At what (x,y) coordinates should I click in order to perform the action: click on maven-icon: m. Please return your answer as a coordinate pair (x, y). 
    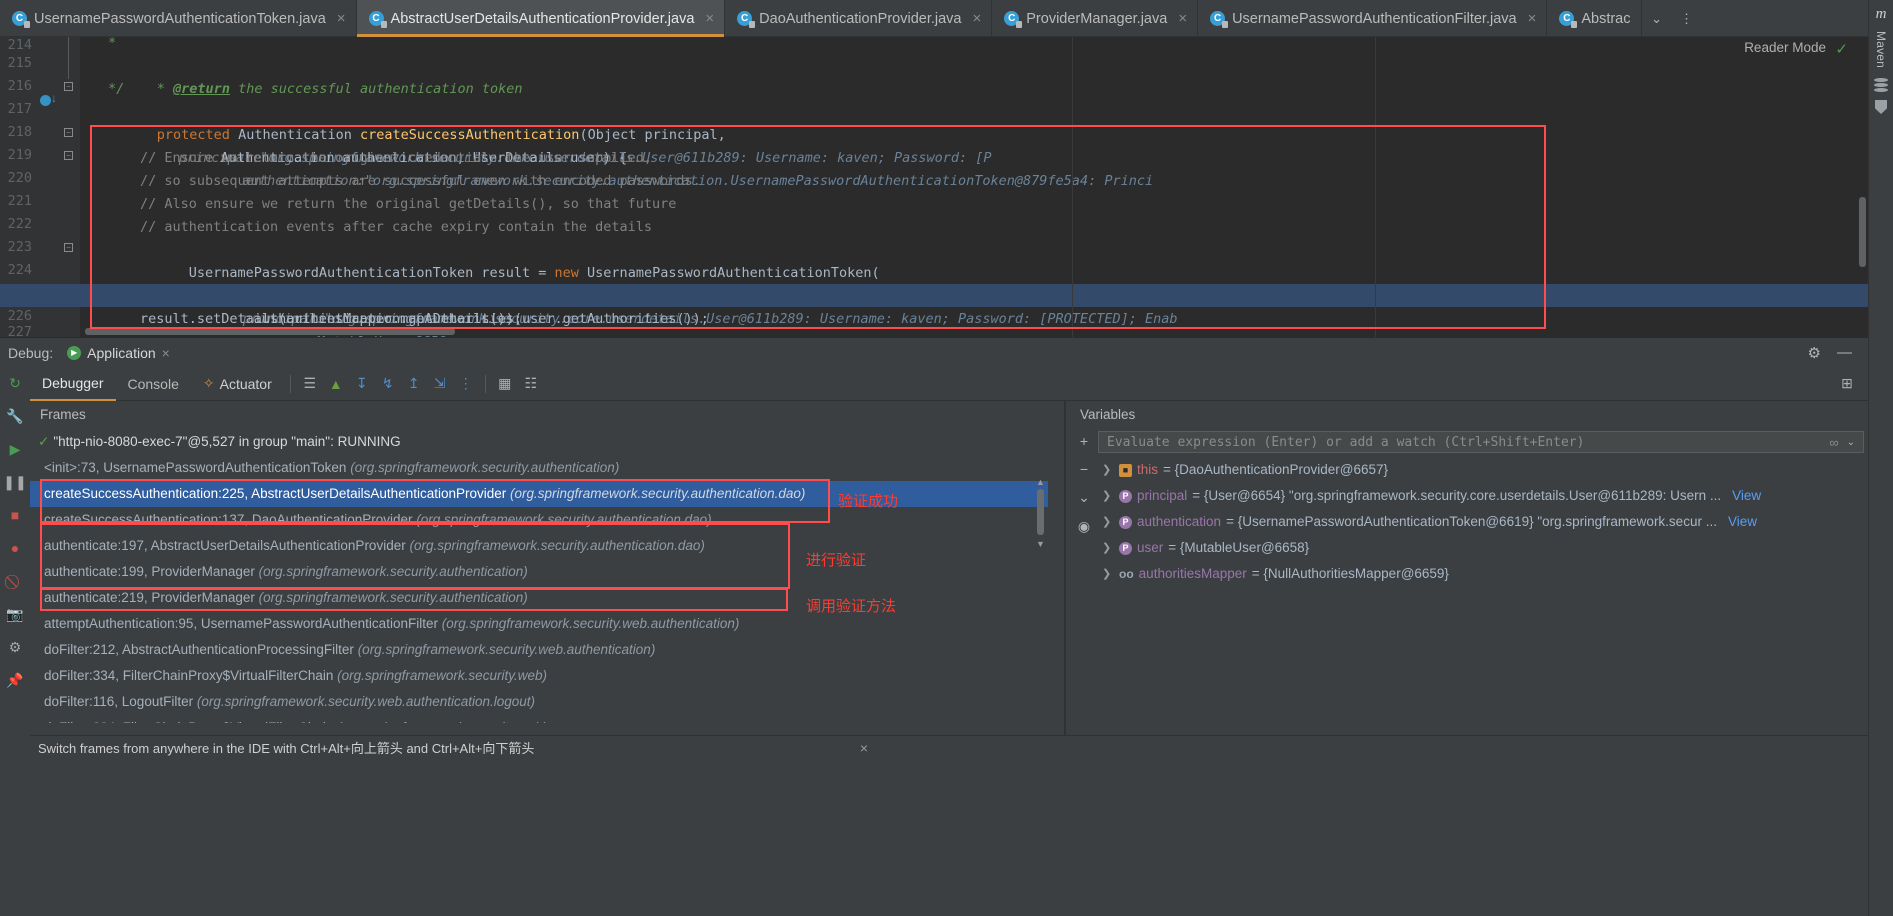
    Looking at the image, I should click on (1881, 14).